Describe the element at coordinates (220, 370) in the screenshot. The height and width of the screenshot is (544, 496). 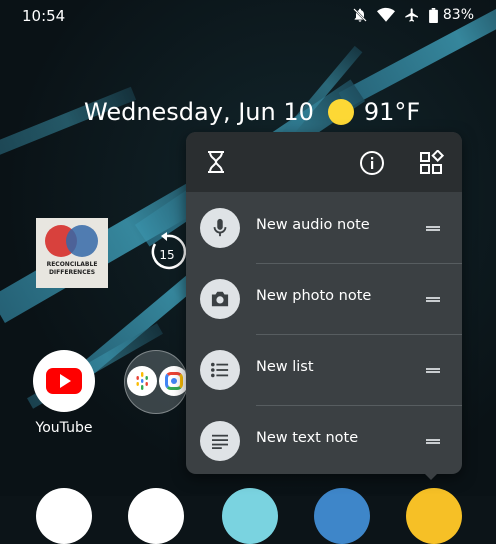
I see `list-icon` at that location.